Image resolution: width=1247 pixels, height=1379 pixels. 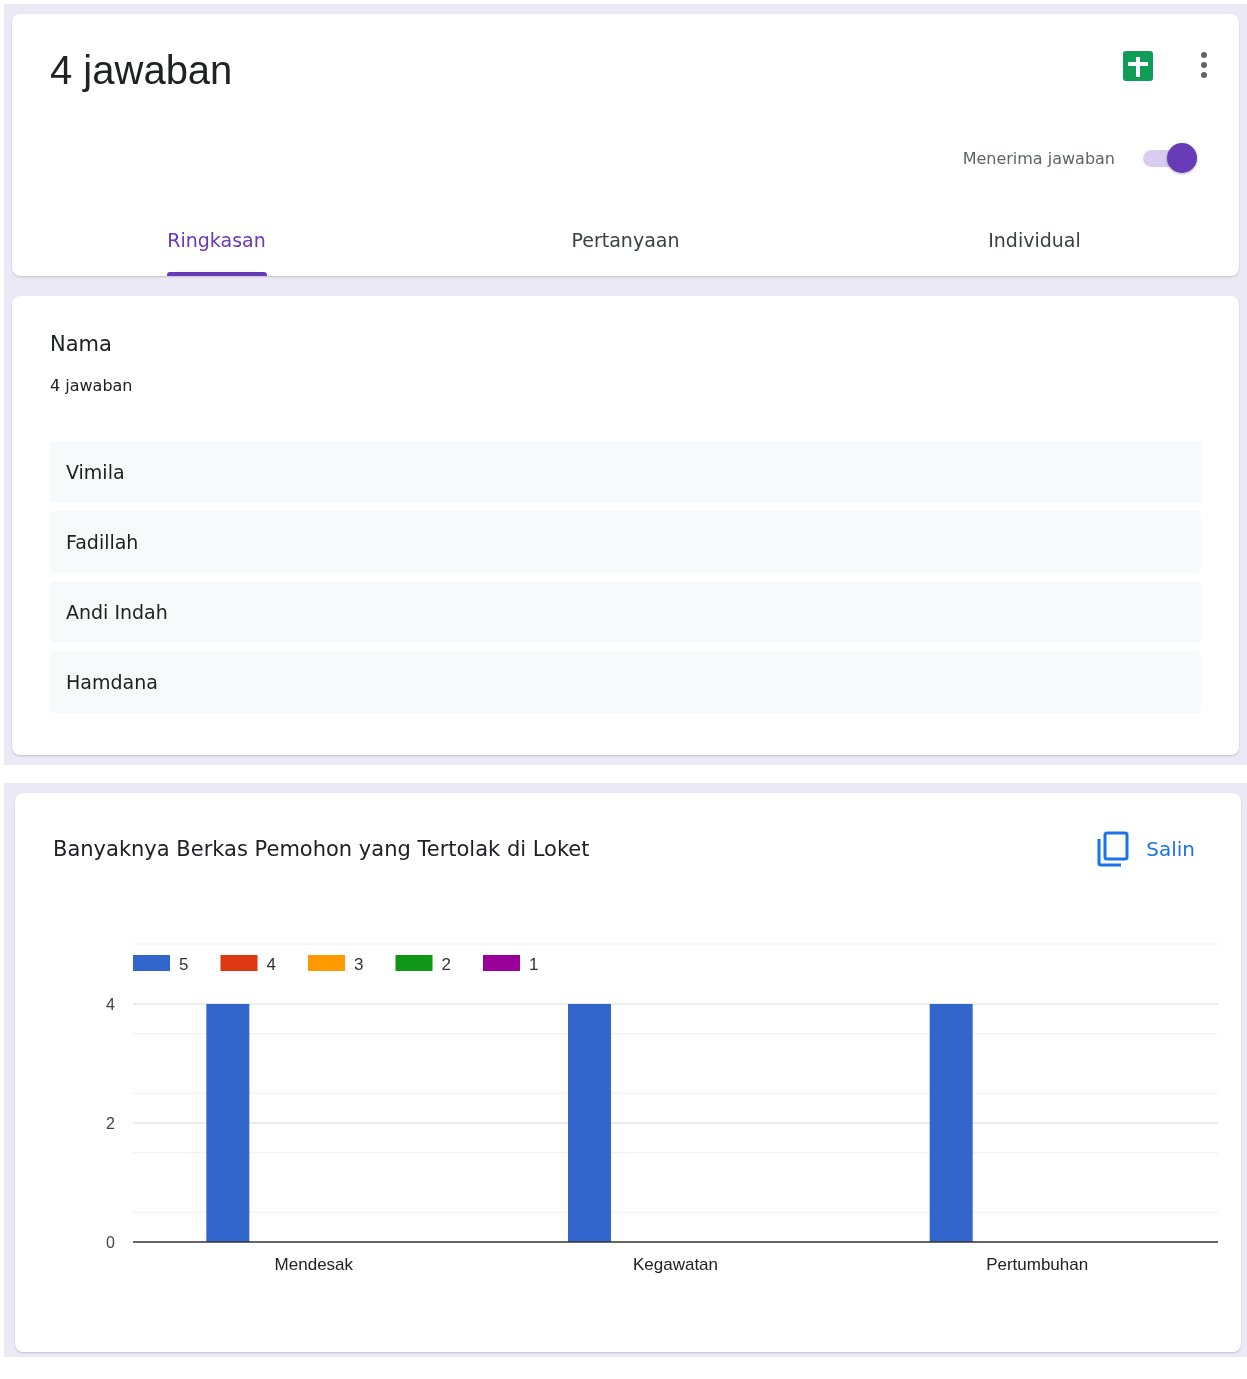 What do you see at coordinates (534, 964) in the screenshot?
I see `legend-label: 1` at bounding box center [534, 964].